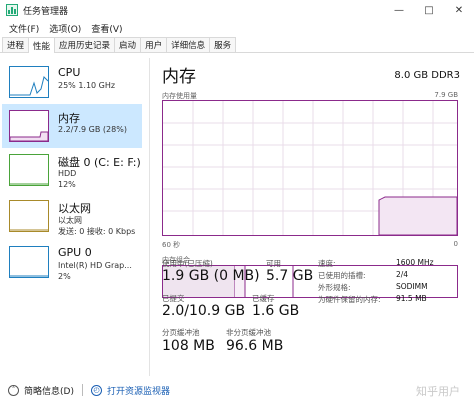  I want to click on sidebar-item-detail: 2%, so click(64, 276).